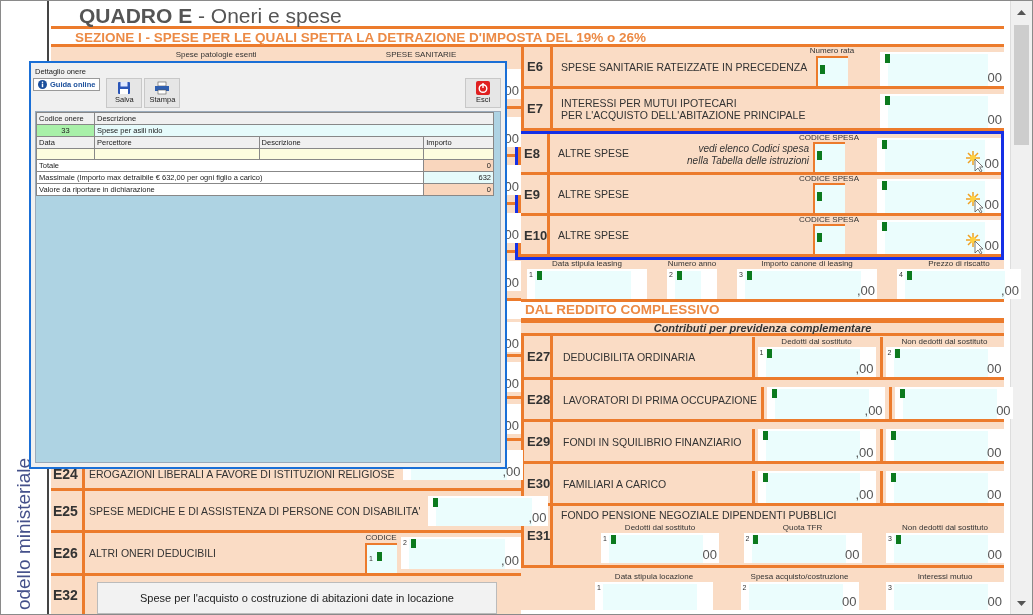 Image resolution: width=1033 pixels, height=615 pixels. Describe the element at coordinates (297, 598) in the screenshot. I see `locazione-button: Spese per l'acquisto o costruzione di abitazioni date in locazione` at that location.